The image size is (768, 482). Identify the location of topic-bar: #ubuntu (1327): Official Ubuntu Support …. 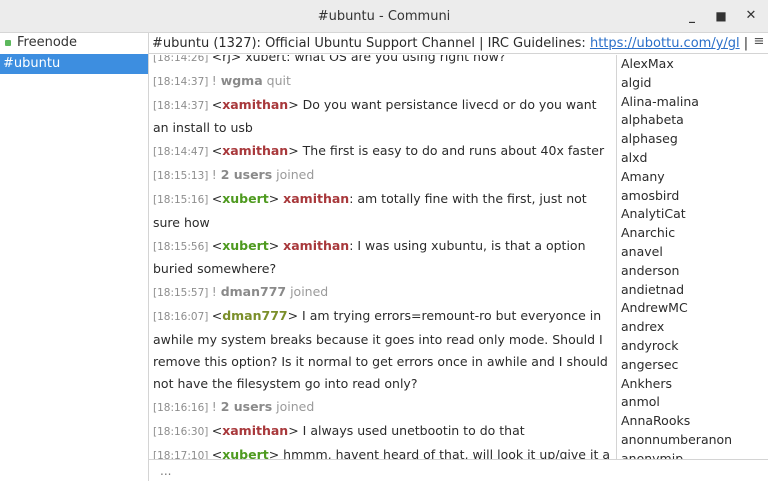
(458, 43).